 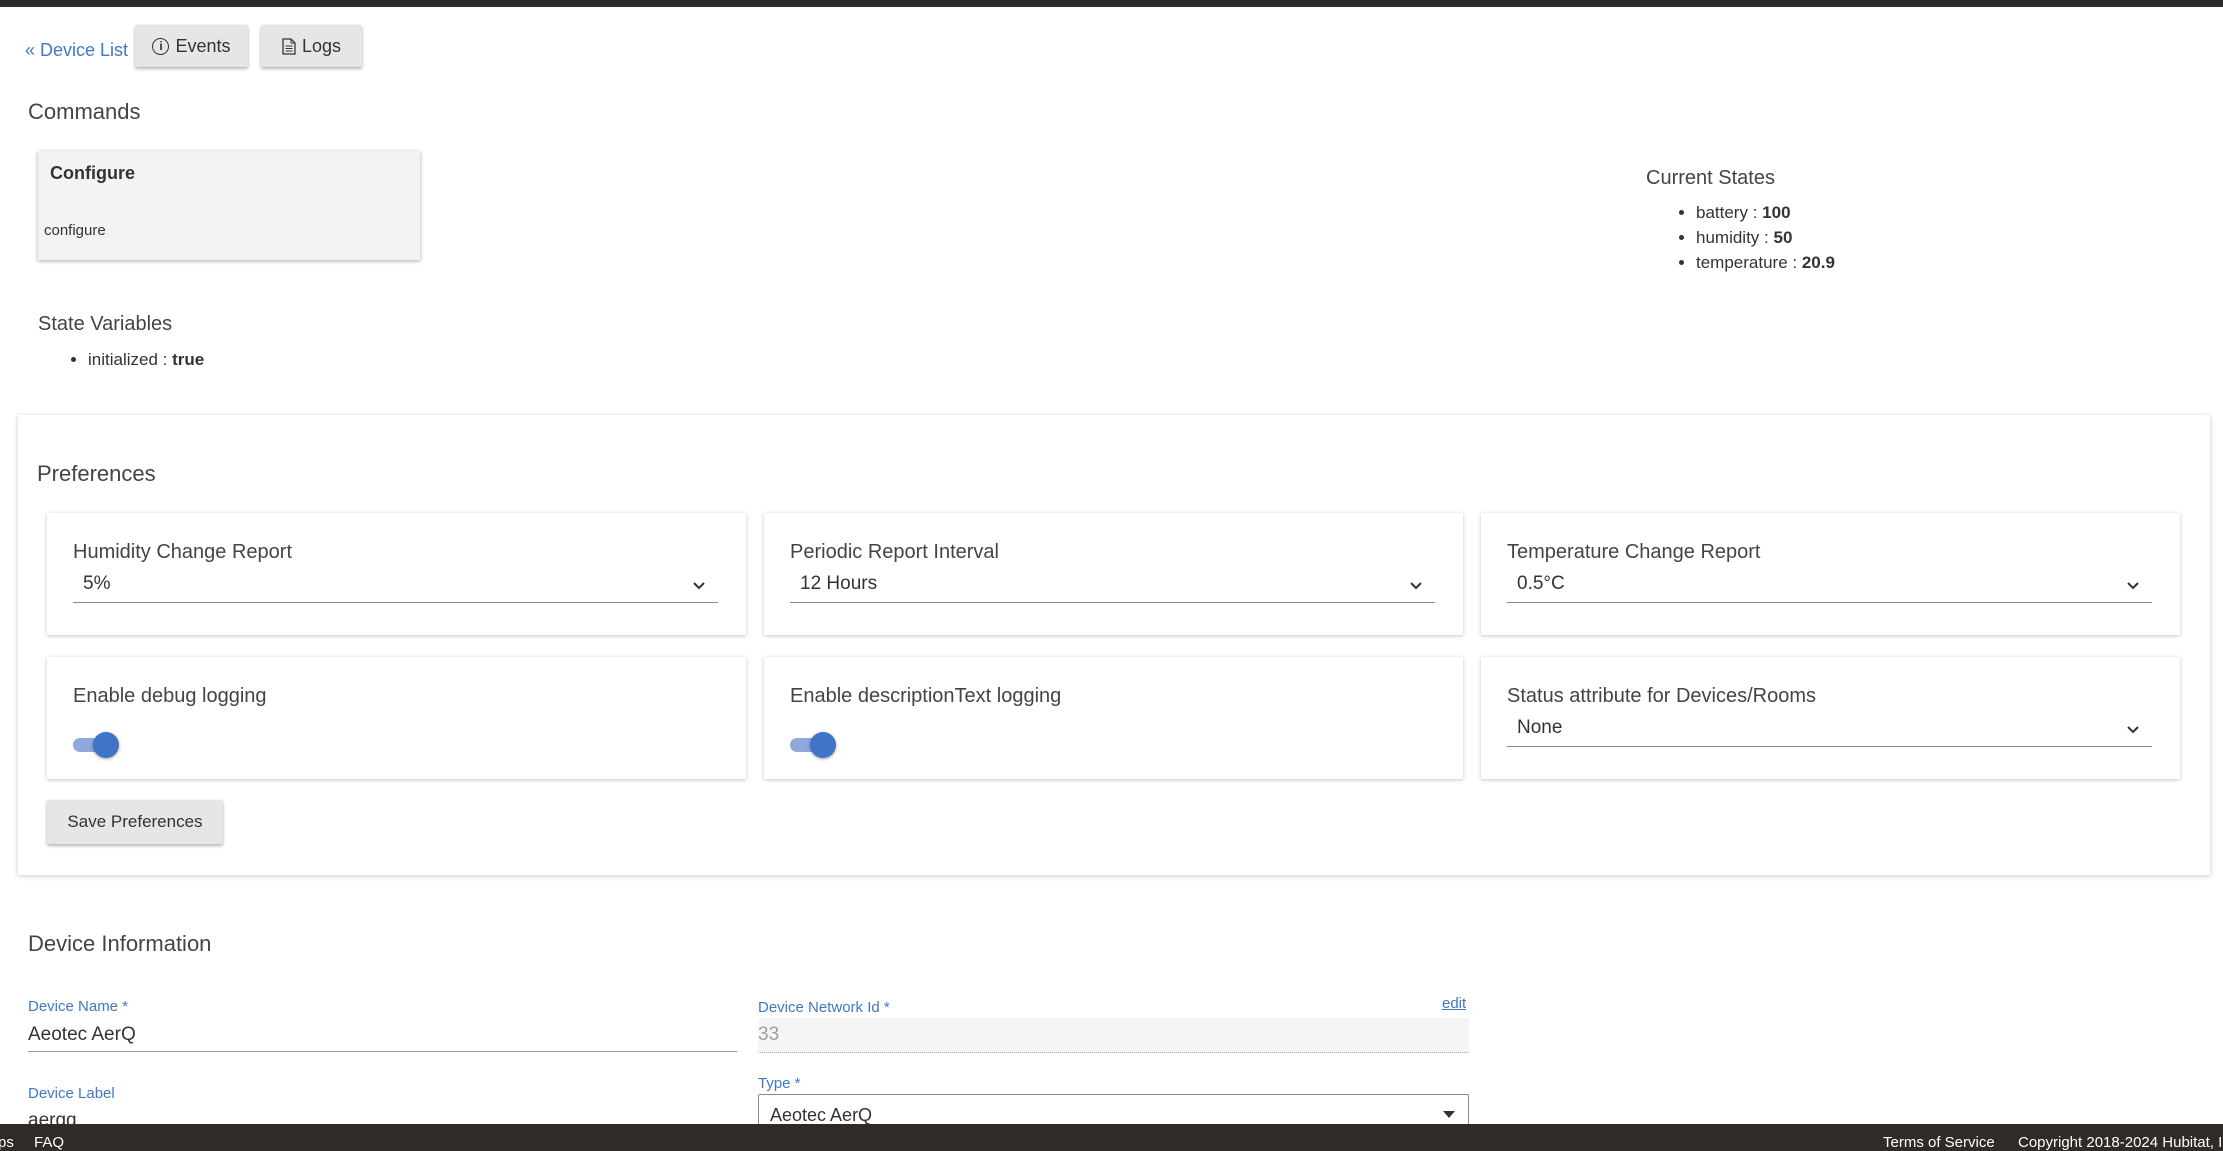 What do you see at coordinates (2120, 1142) in the screenshot?
I see `copyright-text: Copyright 2018-2024 Hubitat, I` at bounding box center [2120, 1142].